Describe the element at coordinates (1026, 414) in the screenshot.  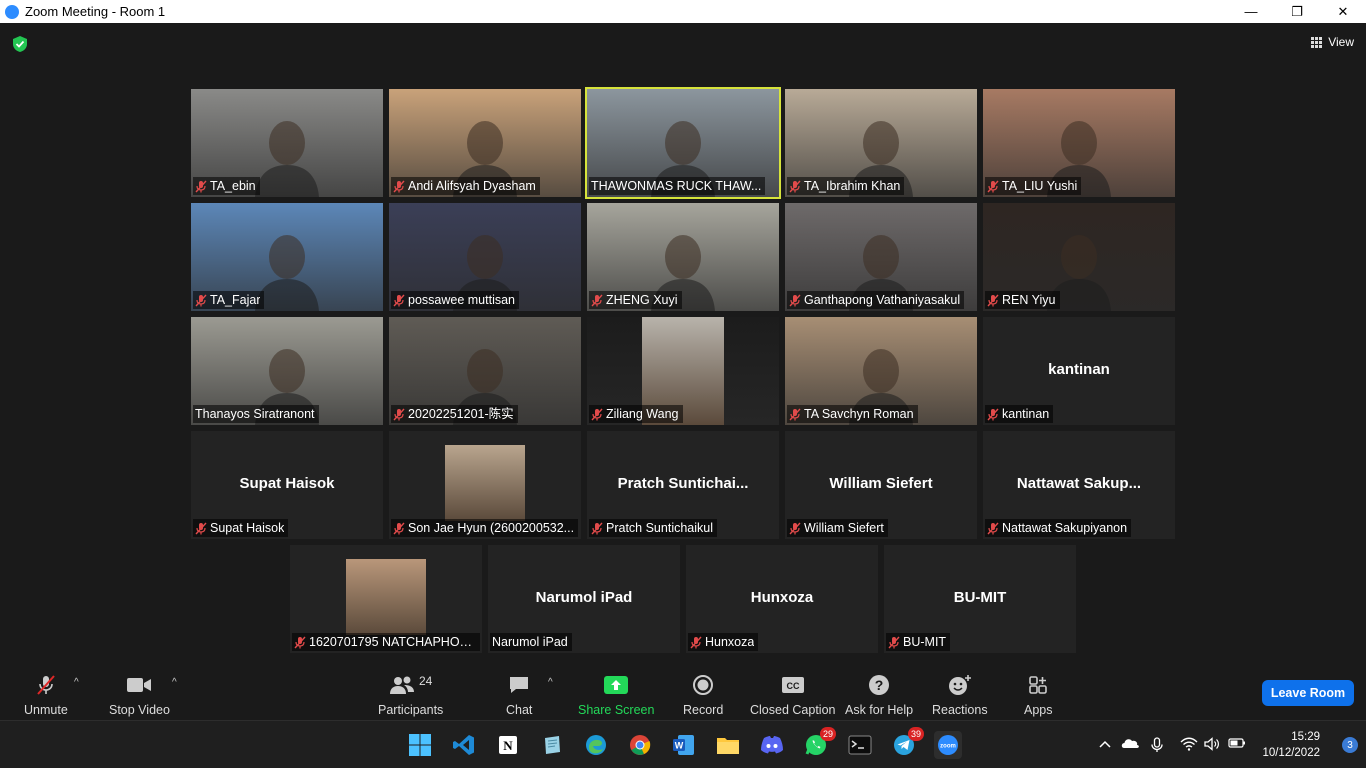
I see `participant-name: kantinan` at that location.